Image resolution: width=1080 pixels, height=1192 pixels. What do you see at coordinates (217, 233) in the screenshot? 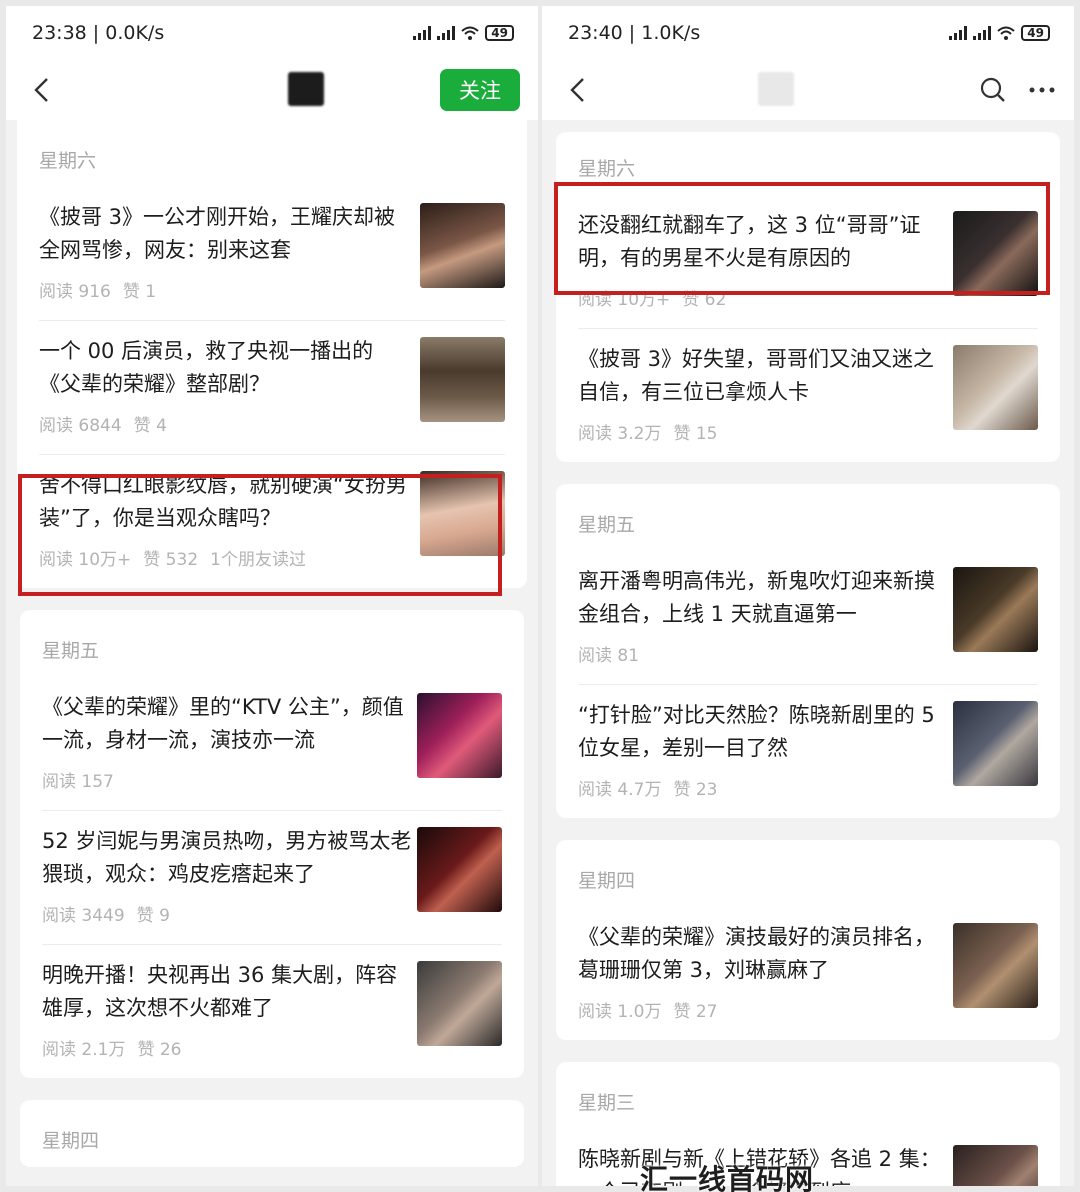
I see `article-title: 《披哥 3》一公才刚开始，王耀庆却被全网骂惨，网友：别来这套` at bounding box center [217, 233].